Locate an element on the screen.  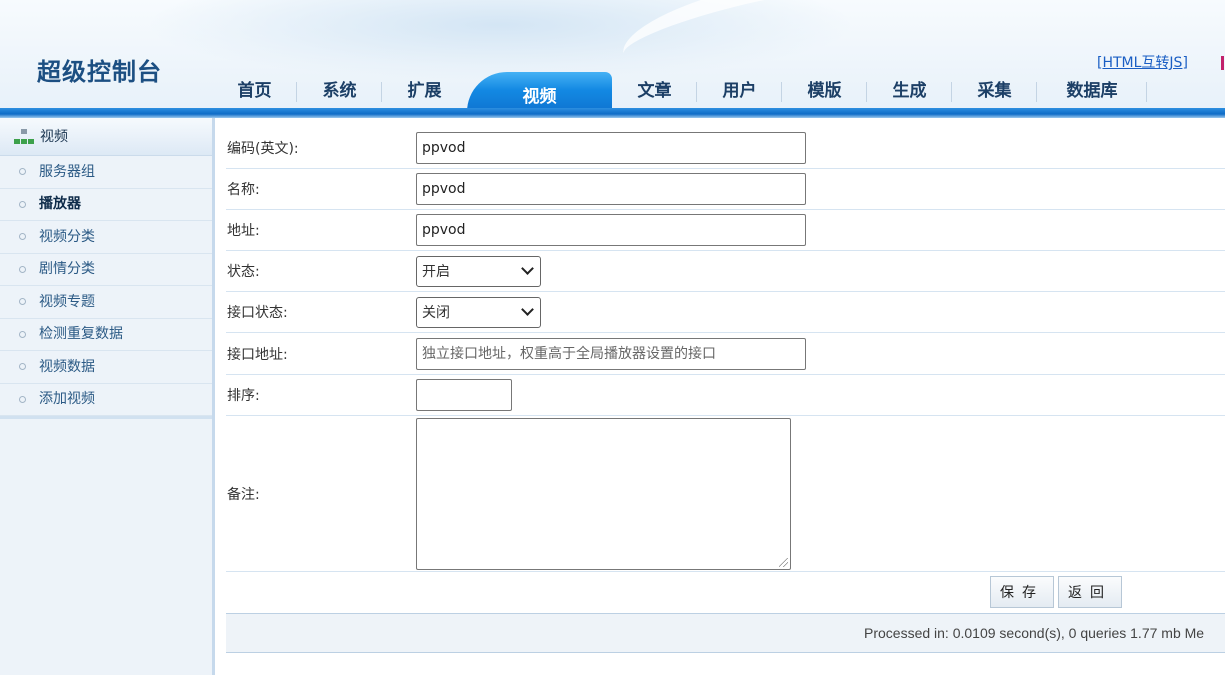
sidebar-item: 视频专题 is located at coordinates (106, 302).